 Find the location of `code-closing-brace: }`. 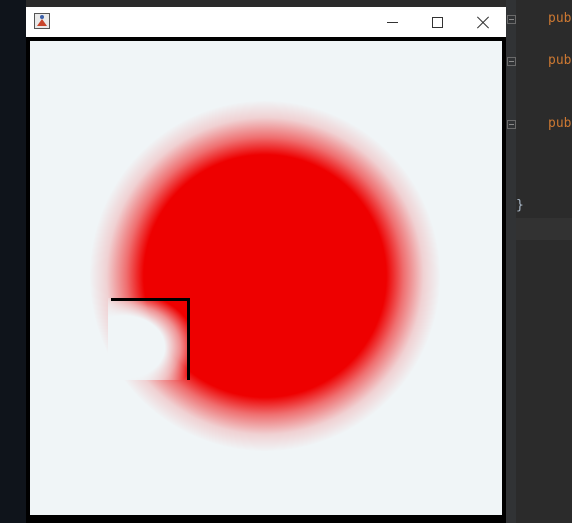

code-closing-brace: } is located at coordinates (520, 205).